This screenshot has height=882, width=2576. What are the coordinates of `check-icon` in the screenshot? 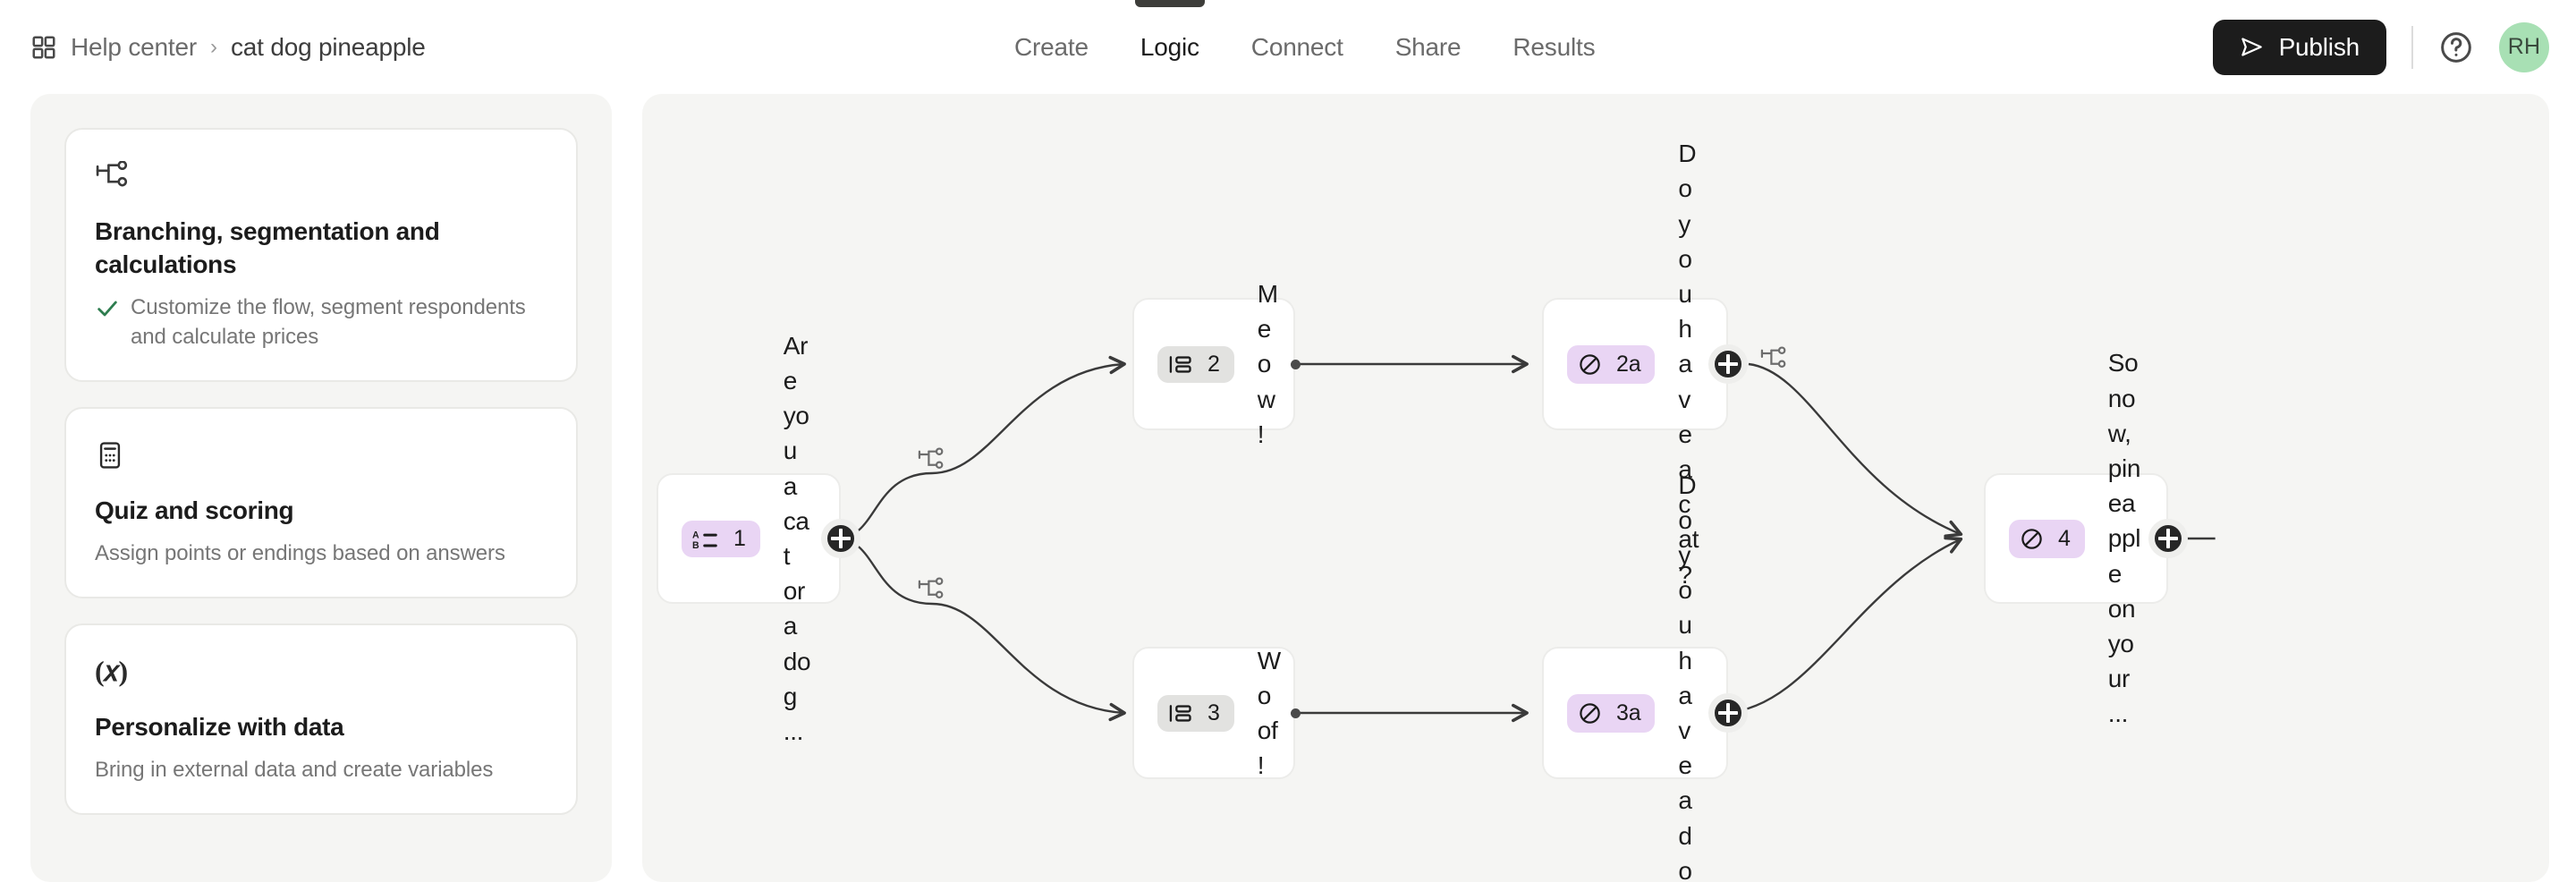 It's located at (107, 308).